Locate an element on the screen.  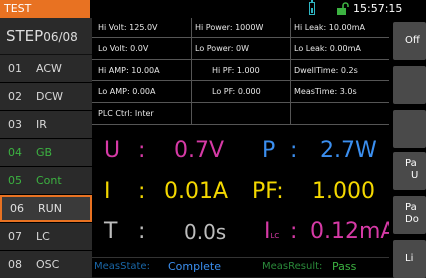
p-label: P is located at coordinates (269, 150).